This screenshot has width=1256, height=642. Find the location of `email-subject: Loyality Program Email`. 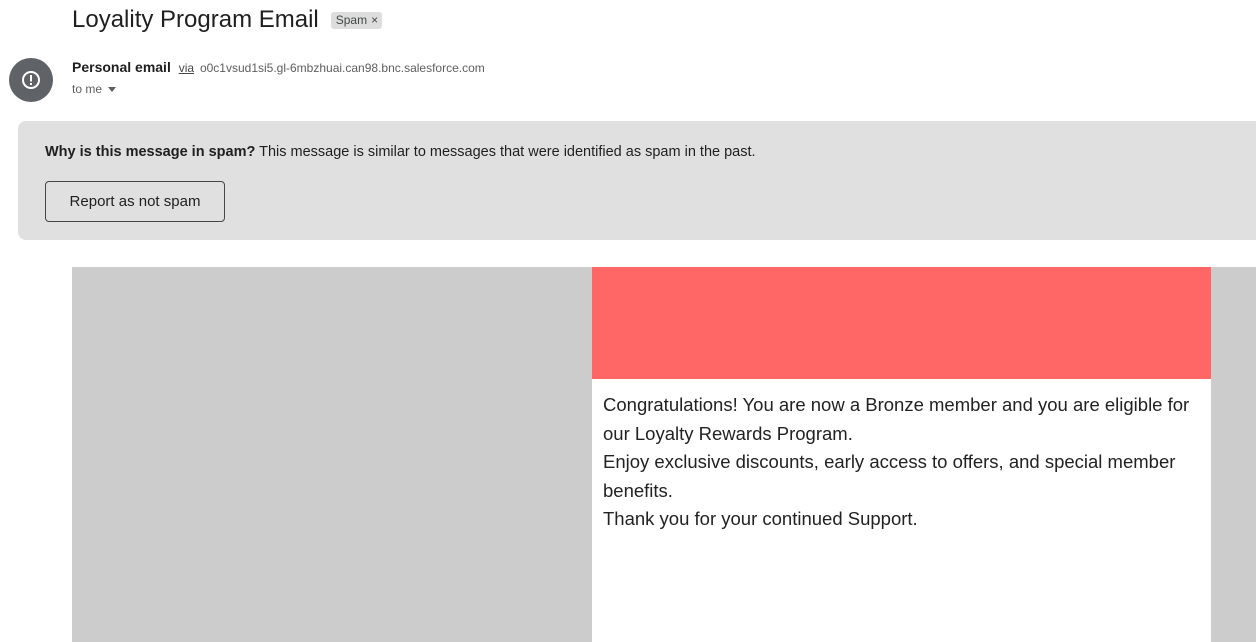

email-subject: Loyality Program Email is located at coordinates (195, 19).